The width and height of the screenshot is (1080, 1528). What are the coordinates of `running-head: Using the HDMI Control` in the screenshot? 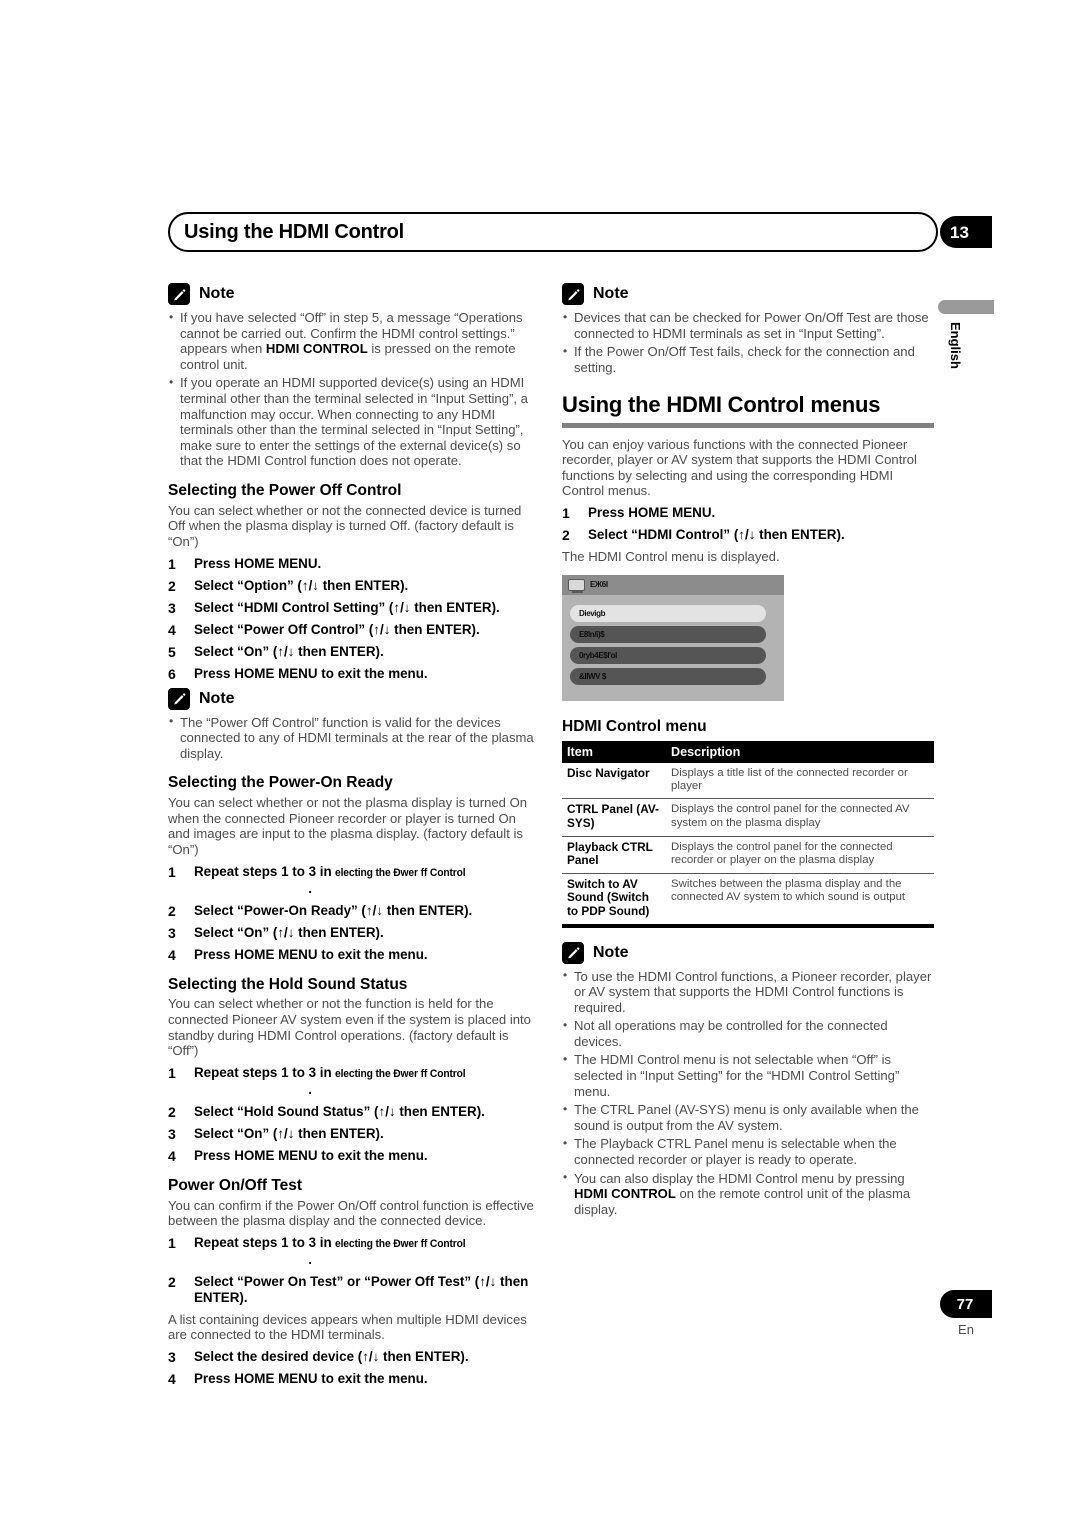 It's located at (553, 232).